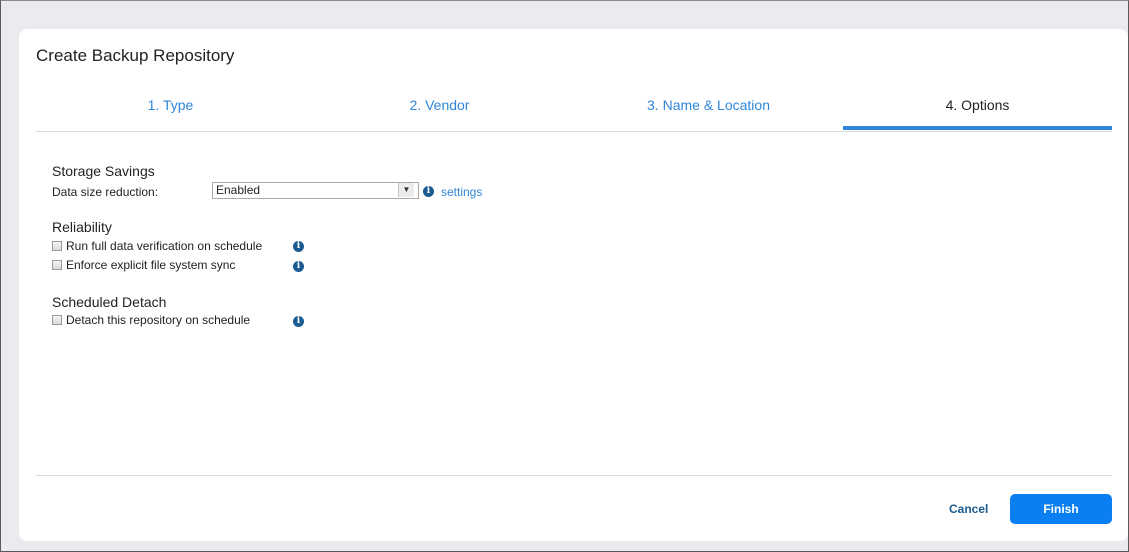 The height and width of the screenshot is (552, 1129). Describe the element at coordinates (57, 246) in the screenshot. I see `full-verification-checkbox` at that location.